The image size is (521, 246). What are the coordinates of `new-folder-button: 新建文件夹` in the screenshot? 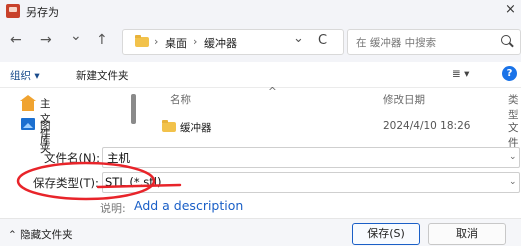 It's located at (102, 75).